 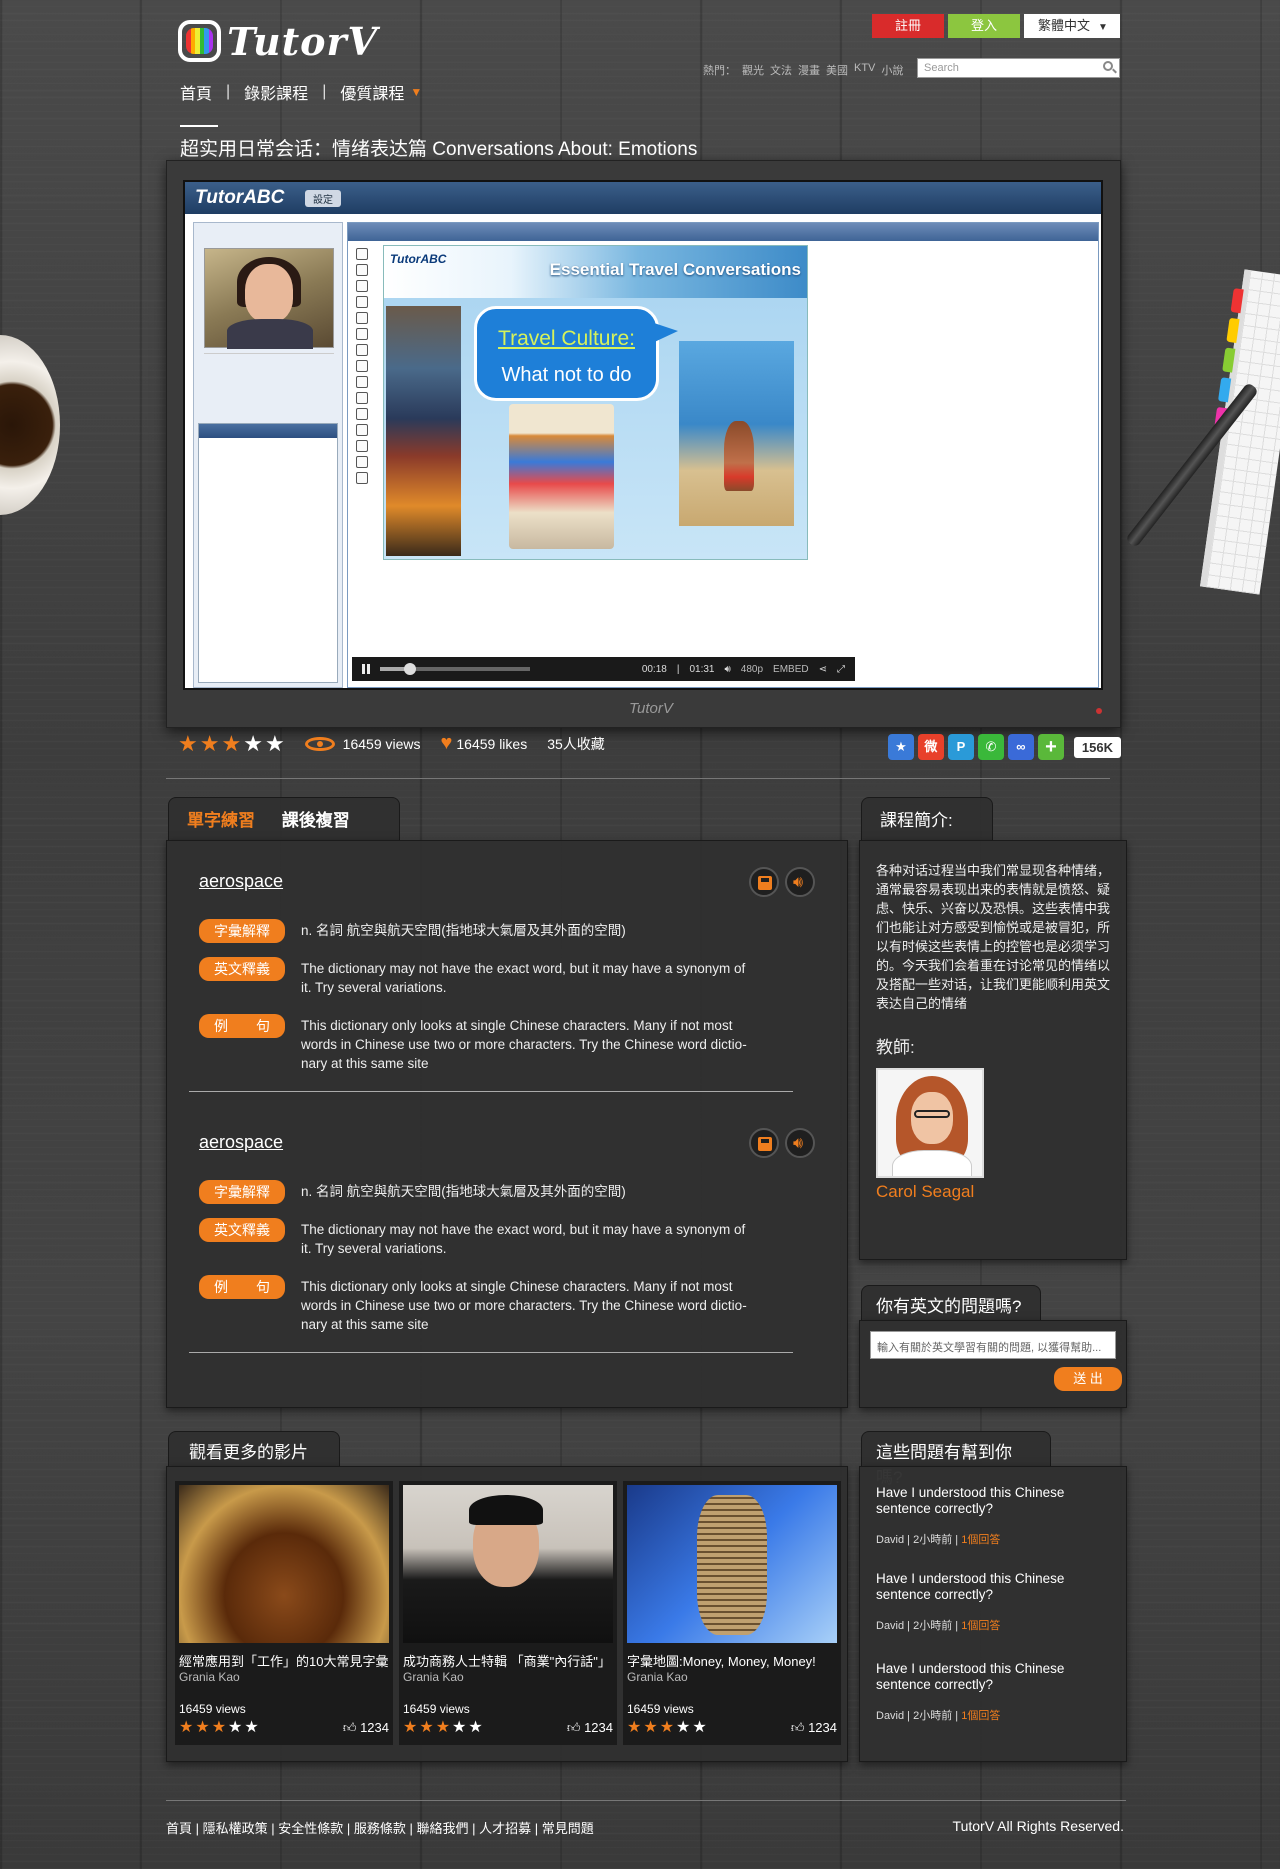 What do you see at coordinates (235, 1828) in the screenshot?
I see `footer-link-privacy: 隱私權政策` at bounding box center [235, 1828].